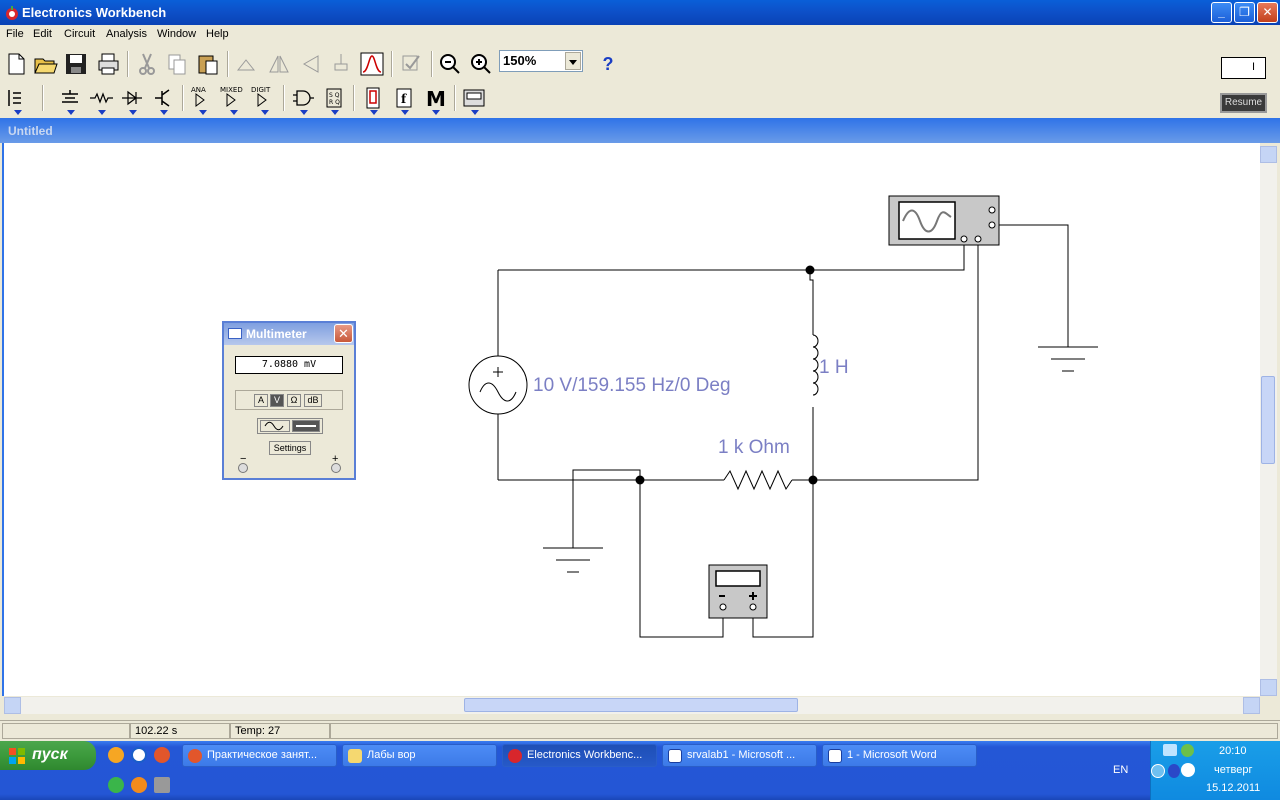 The width and height of the screenshot is (1280, 800). What do you see at coordinates (176, 34) in the screenshot?
I see `menu-window: Window` at bounding box center [176, 34].